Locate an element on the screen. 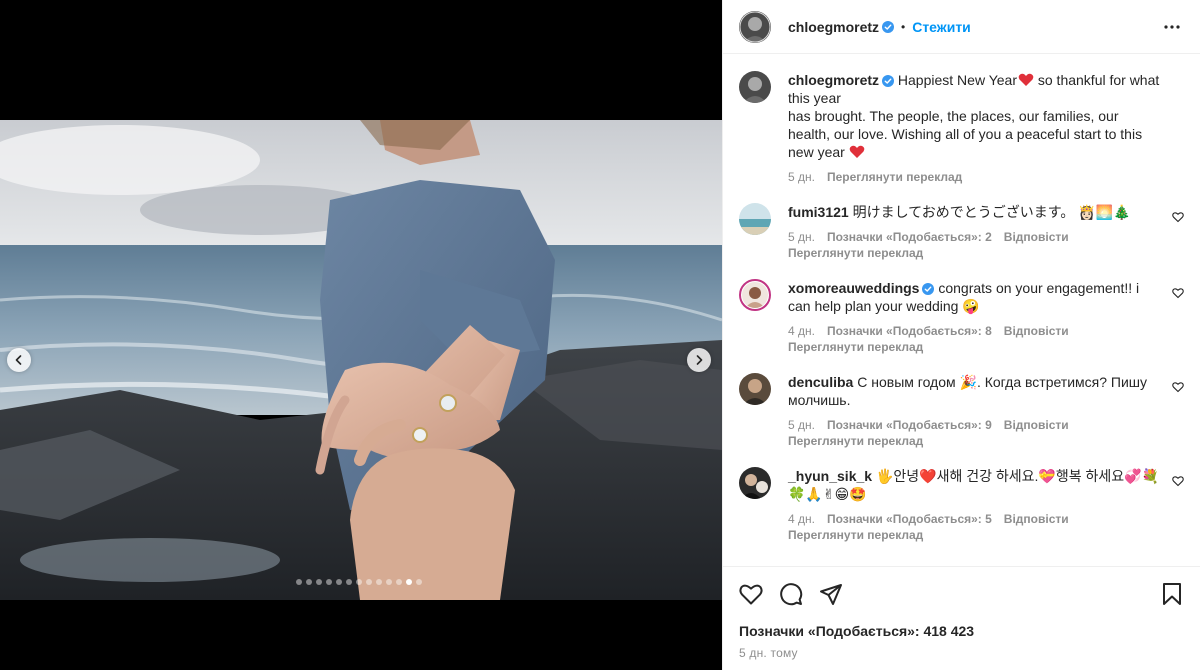  comment-username: fumi3121 is located at coordinates (818, 212).